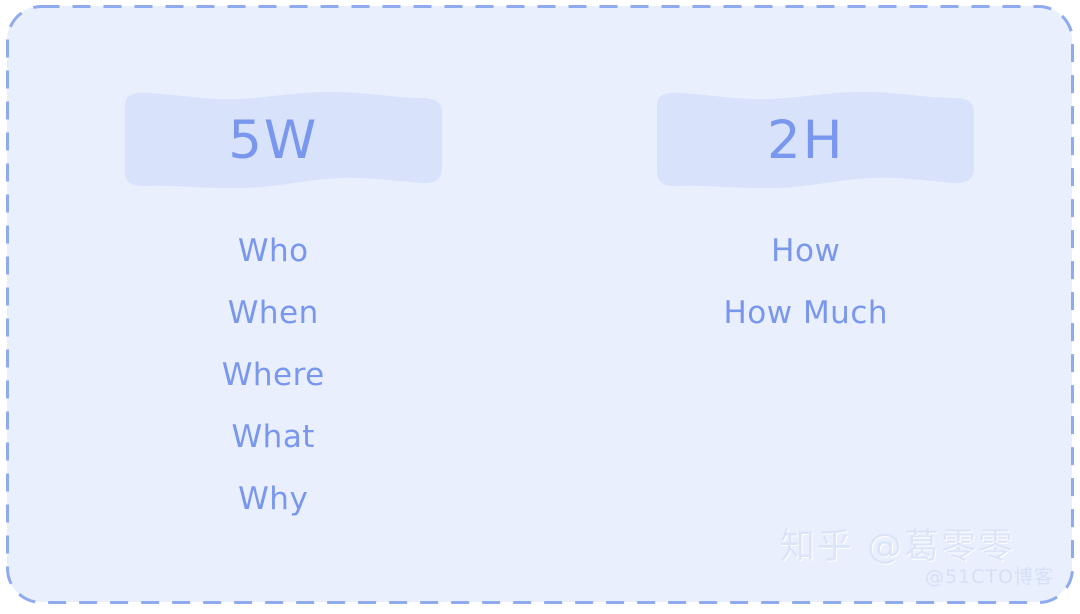 This screenshot has width=1080, height=614. I want to click on list-item: What, so click(273, 437).